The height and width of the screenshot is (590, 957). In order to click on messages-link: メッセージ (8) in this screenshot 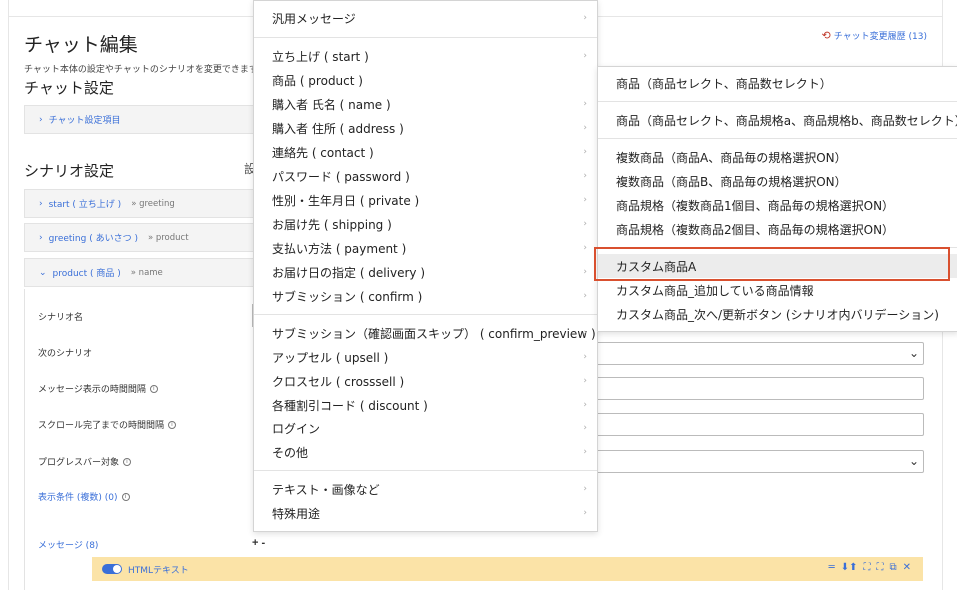, I will do `click(68, 544)`.